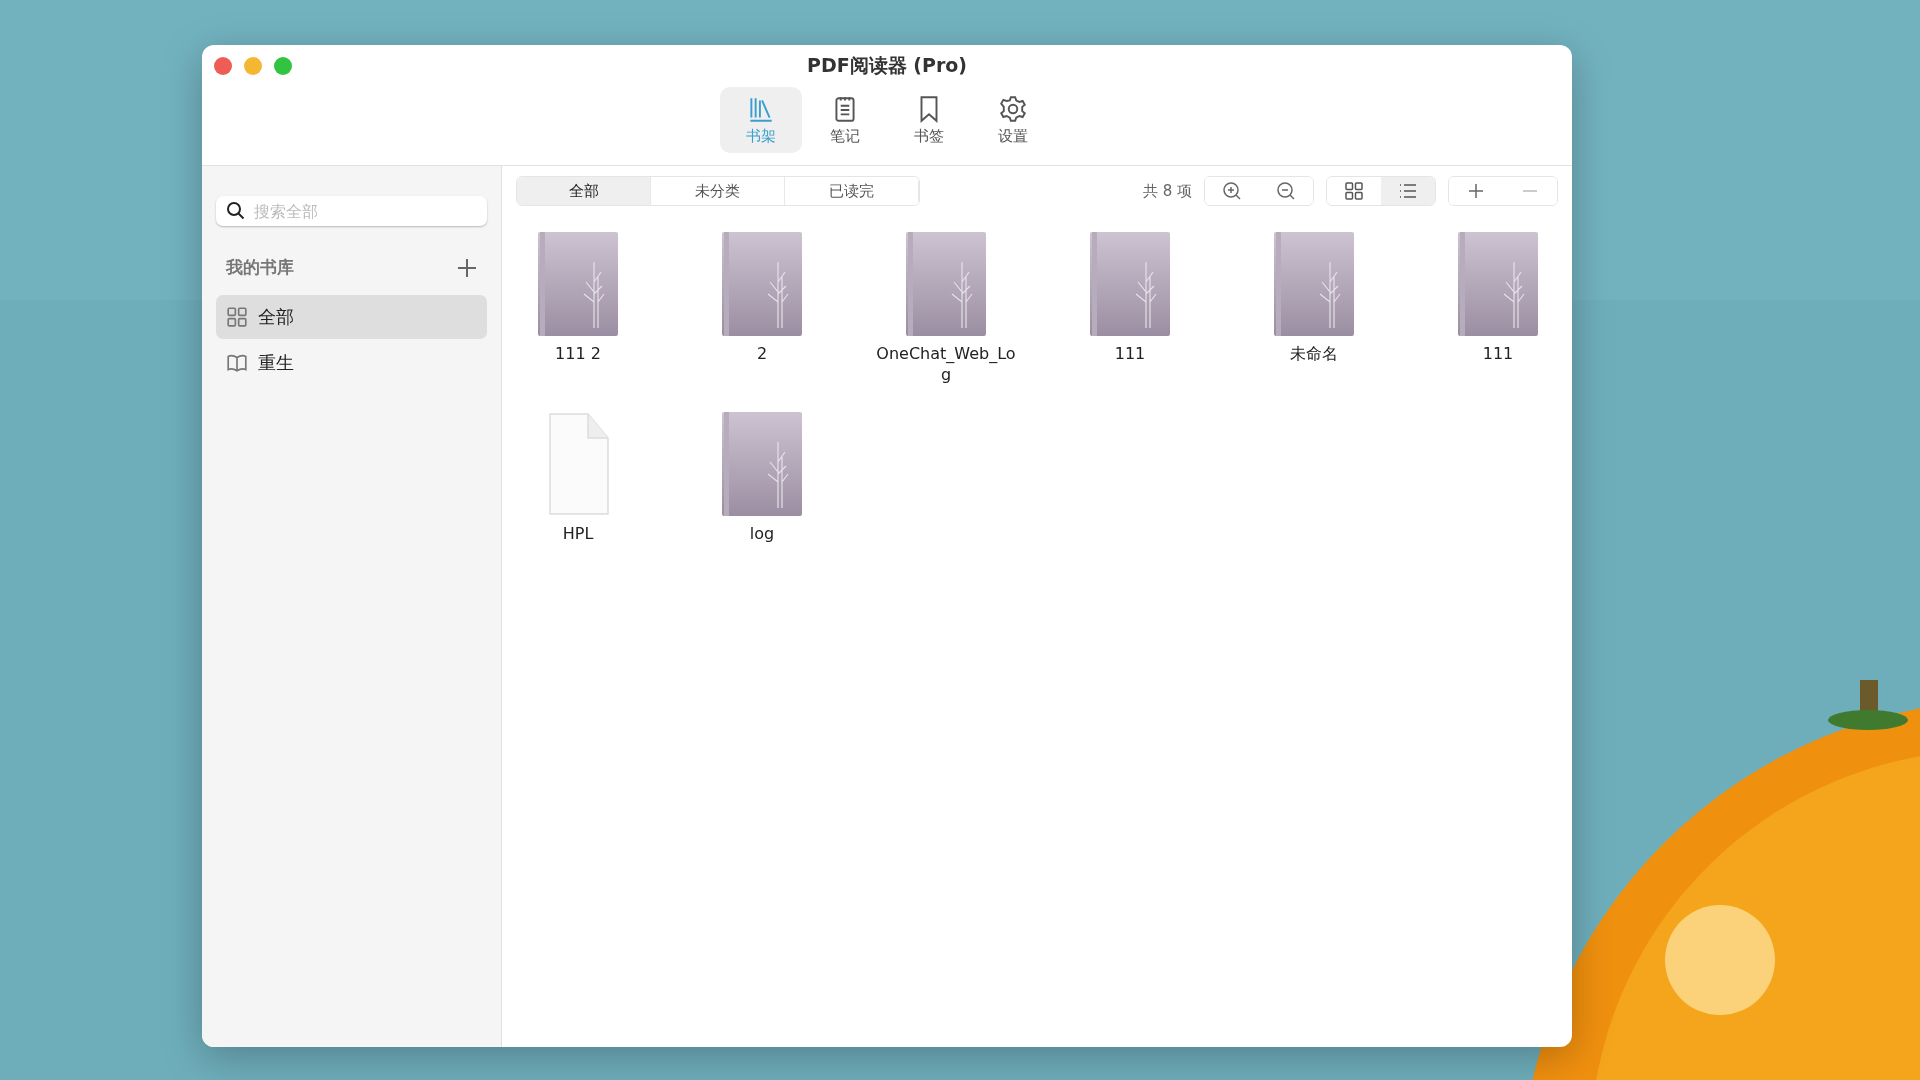  What do you see at coordinates (1314, 354) in the screenshot?
I see `book-title: 未命名` at bounding box center [1314, 354].